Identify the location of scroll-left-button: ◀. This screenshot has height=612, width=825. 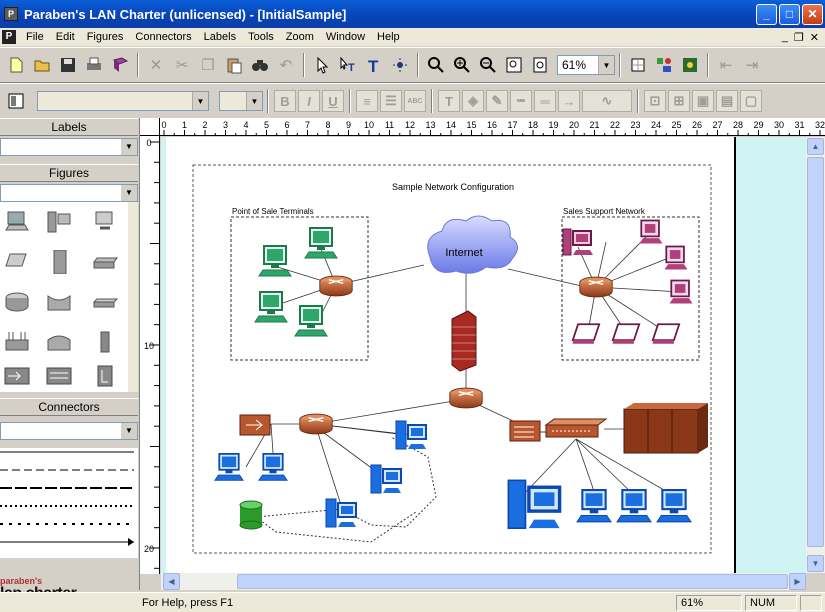
(171, 581).